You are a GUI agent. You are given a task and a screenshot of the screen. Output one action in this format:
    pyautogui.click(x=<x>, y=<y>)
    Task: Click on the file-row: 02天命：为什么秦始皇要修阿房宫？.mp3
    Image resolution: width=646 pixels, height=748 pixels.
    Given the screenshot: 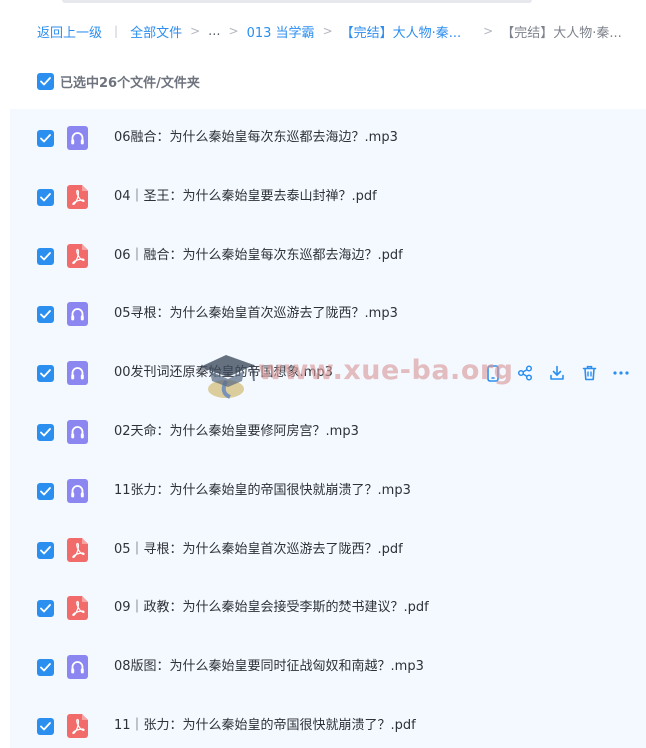 What is the action you would take?
    pyautogui.click(x=328, y=432)
    